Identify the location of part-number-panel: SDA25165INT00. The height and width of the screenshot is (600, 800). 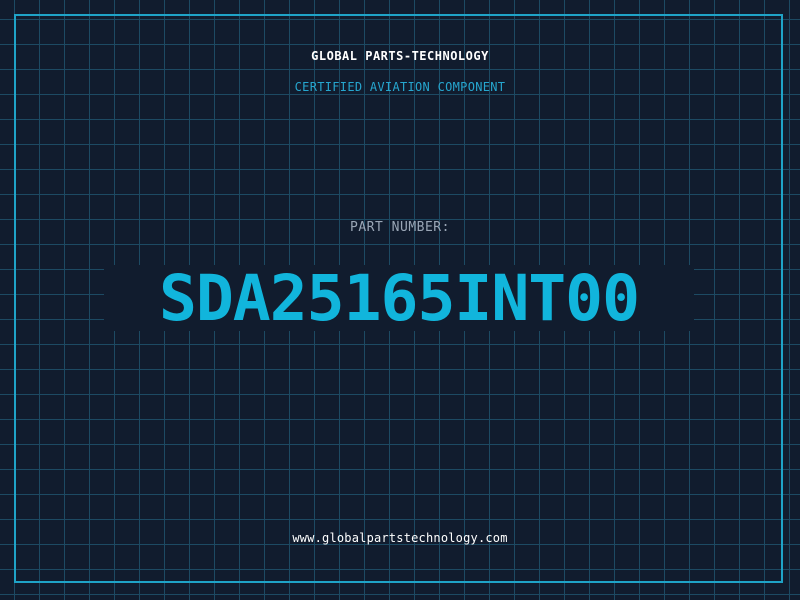
(399, 298).